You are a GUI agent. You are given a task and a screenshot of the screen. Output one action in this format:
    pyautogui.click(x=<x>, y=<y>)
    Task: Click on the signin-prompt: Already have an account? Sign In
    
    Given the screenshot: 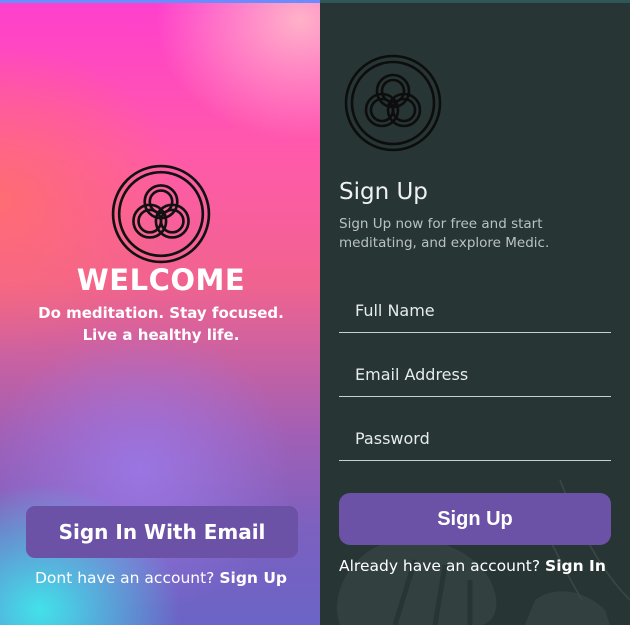 What is the action you would take?
    pyautogui.click(x=484, y=566)
    